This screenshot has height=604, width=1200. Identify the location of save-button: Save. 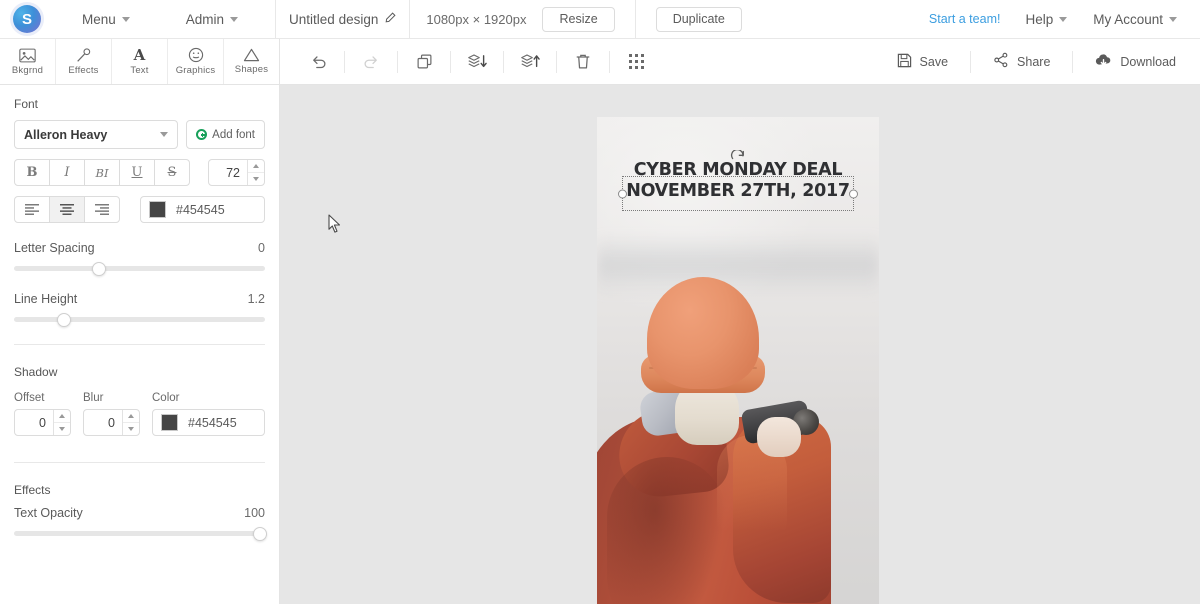
(923, 62).